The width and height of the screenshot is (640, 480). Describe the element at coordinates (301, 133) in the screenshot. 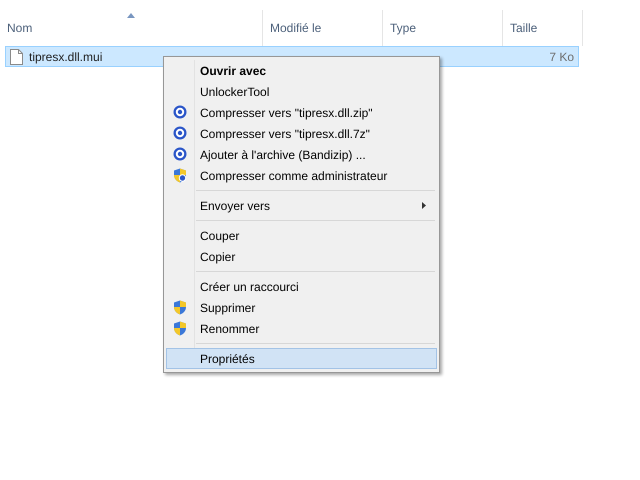

I see `menu-item: Compresser vers "tipresx.dll.7z"` at that location.